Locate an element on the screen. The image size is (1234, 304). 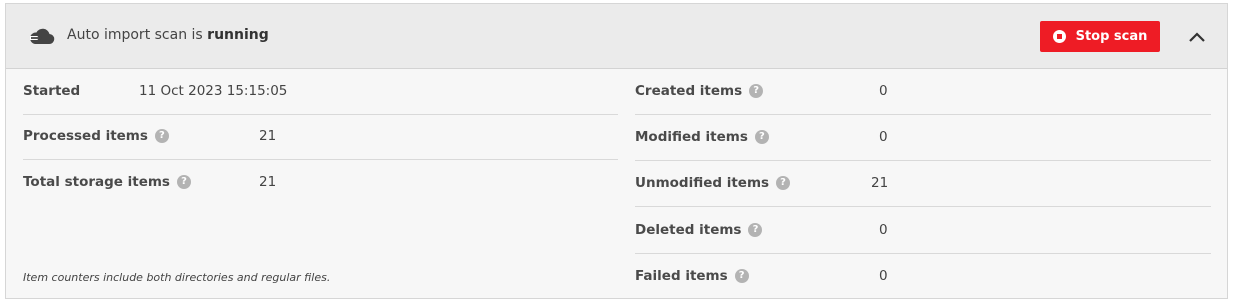
stat-label: Created items? is located at coordinates (699, 91).